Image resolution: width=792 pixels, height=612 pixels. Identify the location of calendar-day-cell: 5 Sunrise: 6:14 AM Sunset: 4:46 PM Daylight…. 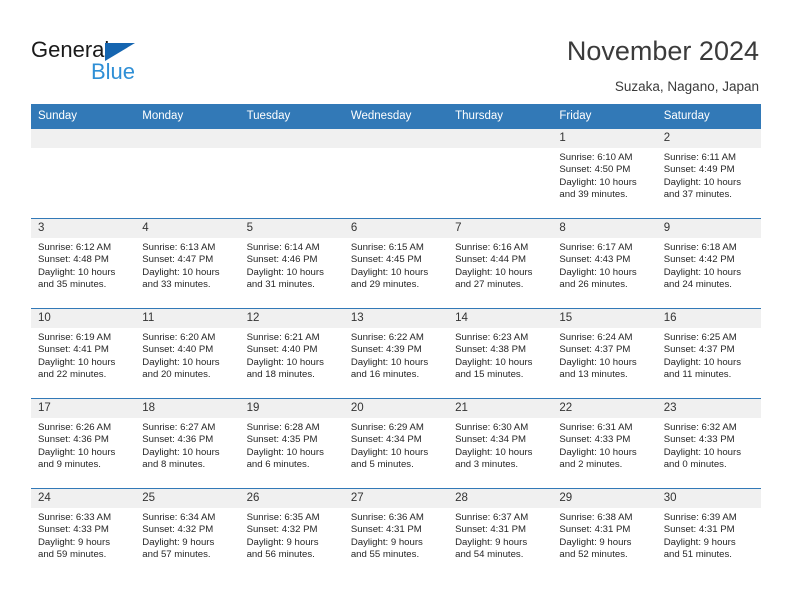
(291, 263).